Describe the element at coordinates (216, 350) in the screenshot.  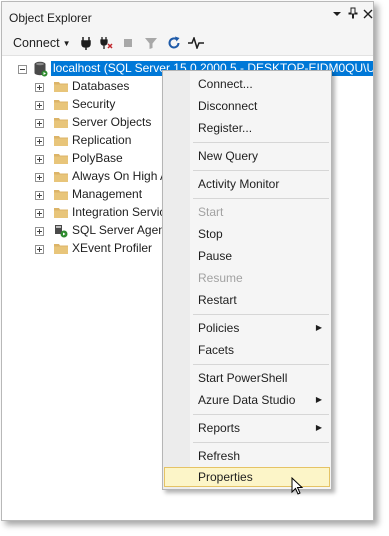
I see `menu-item-label: Facets` at that location.